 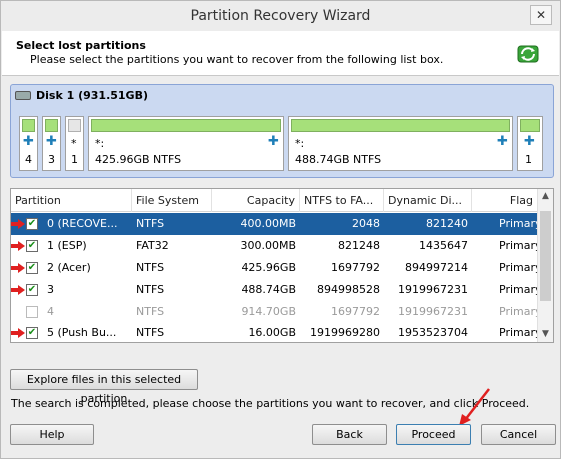 I want to click on scroll-down-icon: ▼, so click(x=545, y=334).